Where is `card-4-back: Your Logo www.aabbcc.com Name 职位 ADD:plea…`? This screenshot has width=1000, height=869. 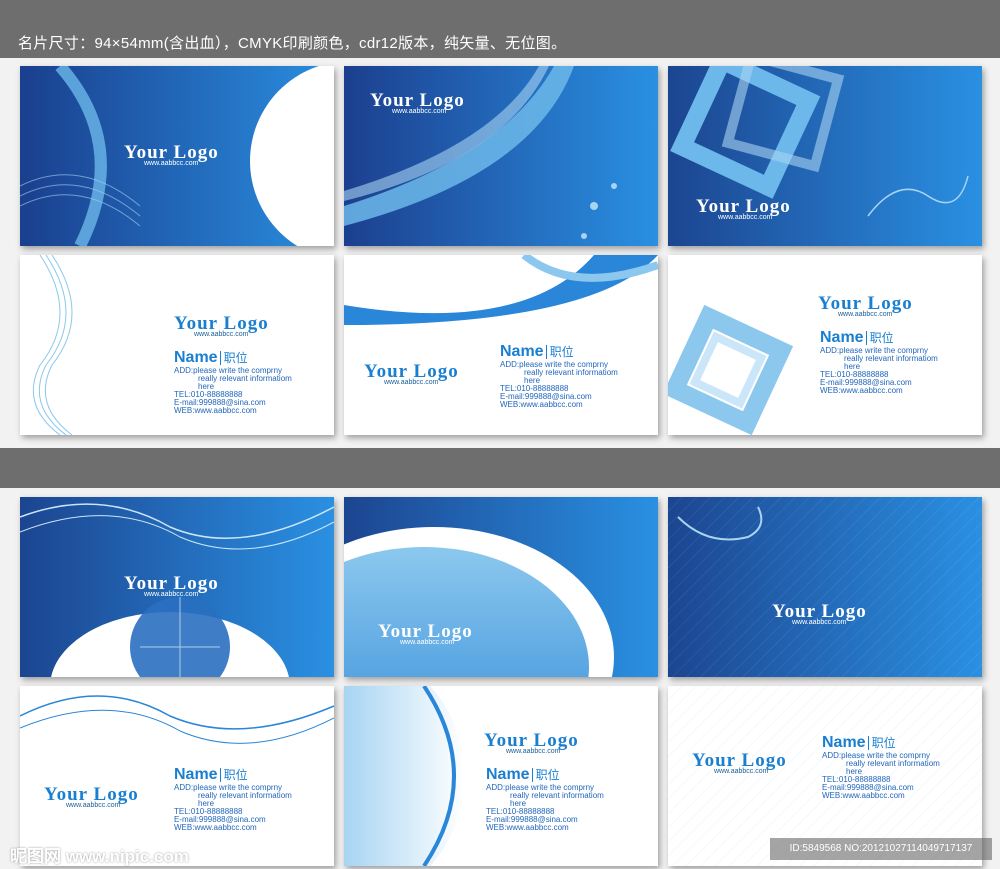
card-4-back: Your Logo www.aabbcc.com Name 职位 ADD:plea… is located at coordinates (177, 776).